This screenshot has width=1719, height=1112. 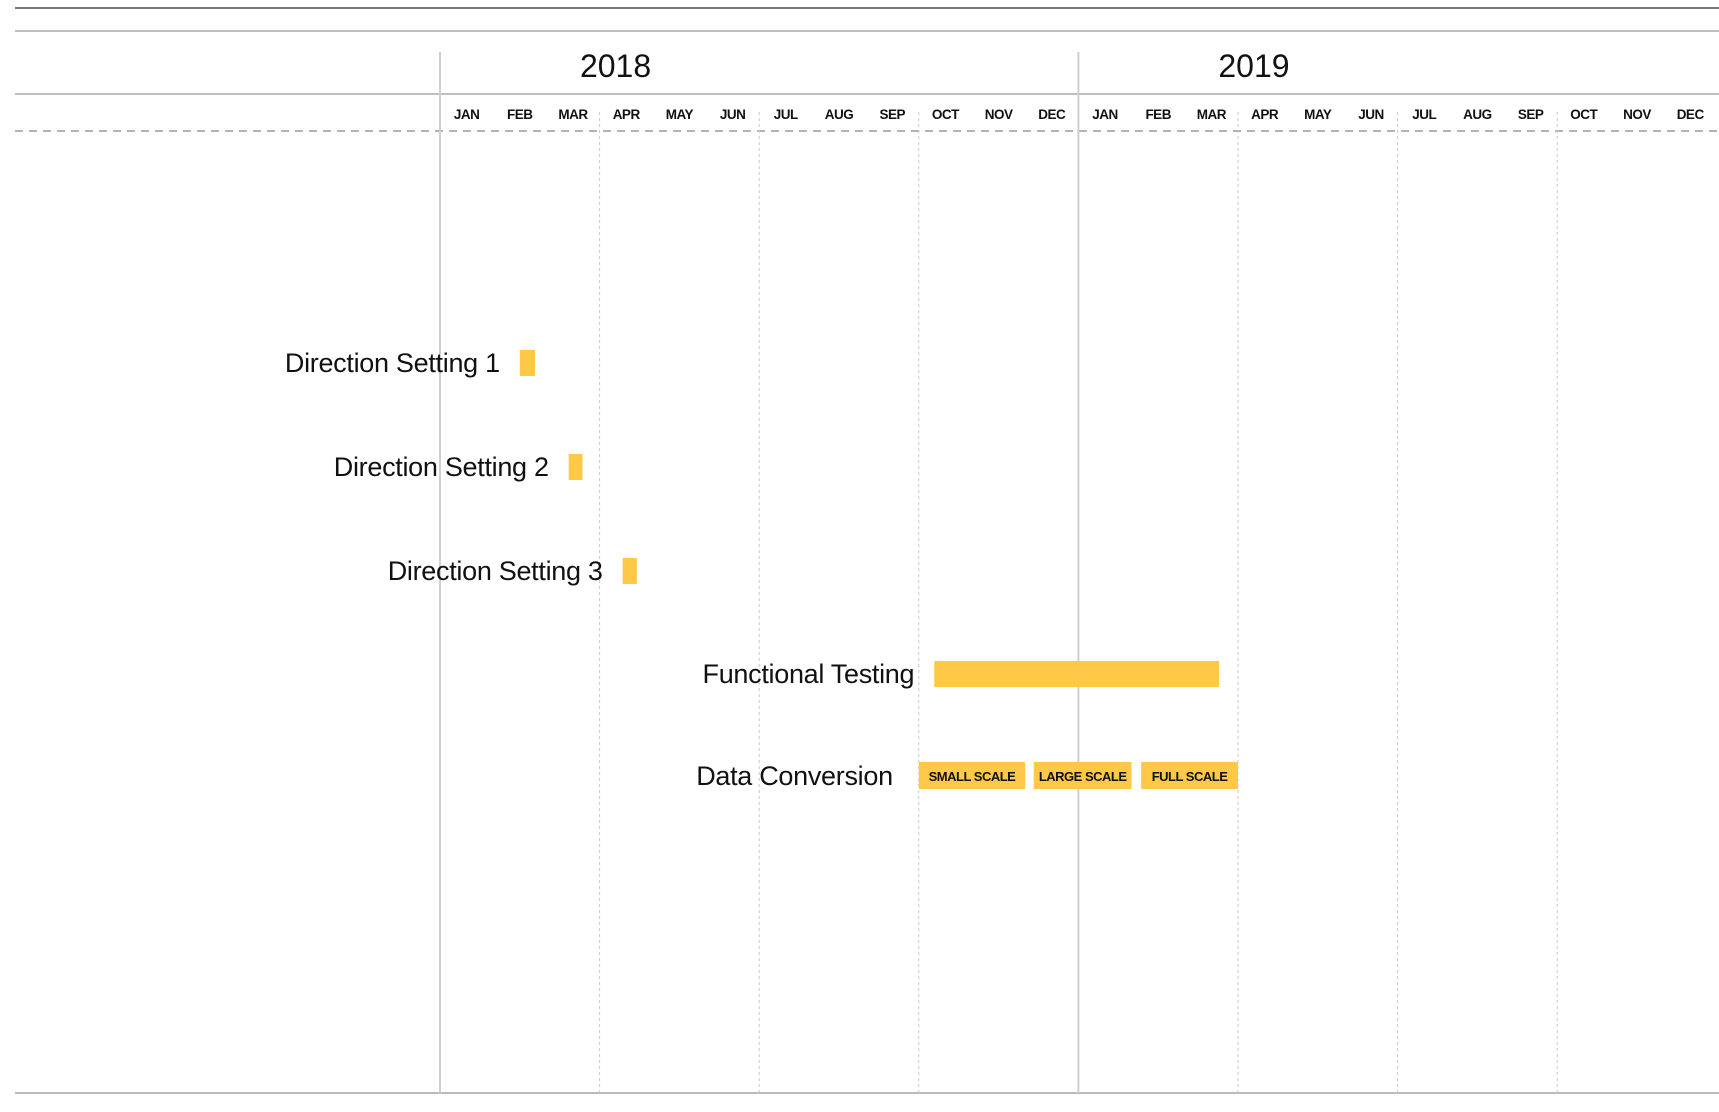 I want to click on task-segment-label: FULL SCALE, so click(x=1190, y=776).